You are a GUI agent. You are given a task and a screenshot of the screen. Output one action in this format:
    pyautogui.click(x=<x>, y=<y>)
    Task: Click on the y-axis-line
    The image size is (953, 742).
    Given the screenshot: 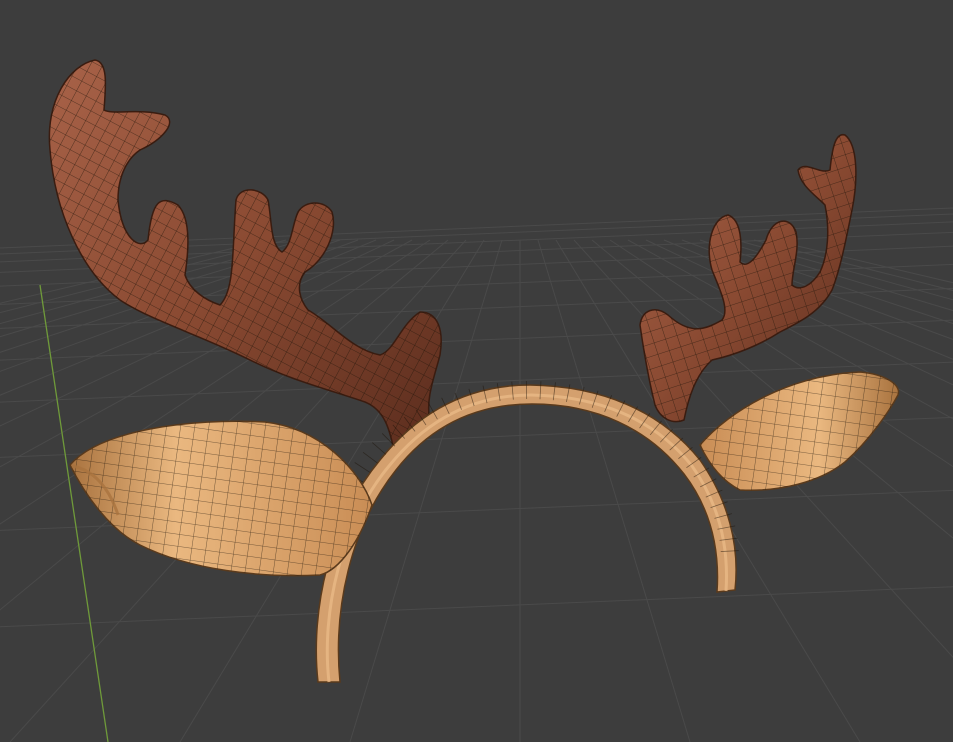 What is the action you would take?
    pyautogui.click(x=74, y=513)
    